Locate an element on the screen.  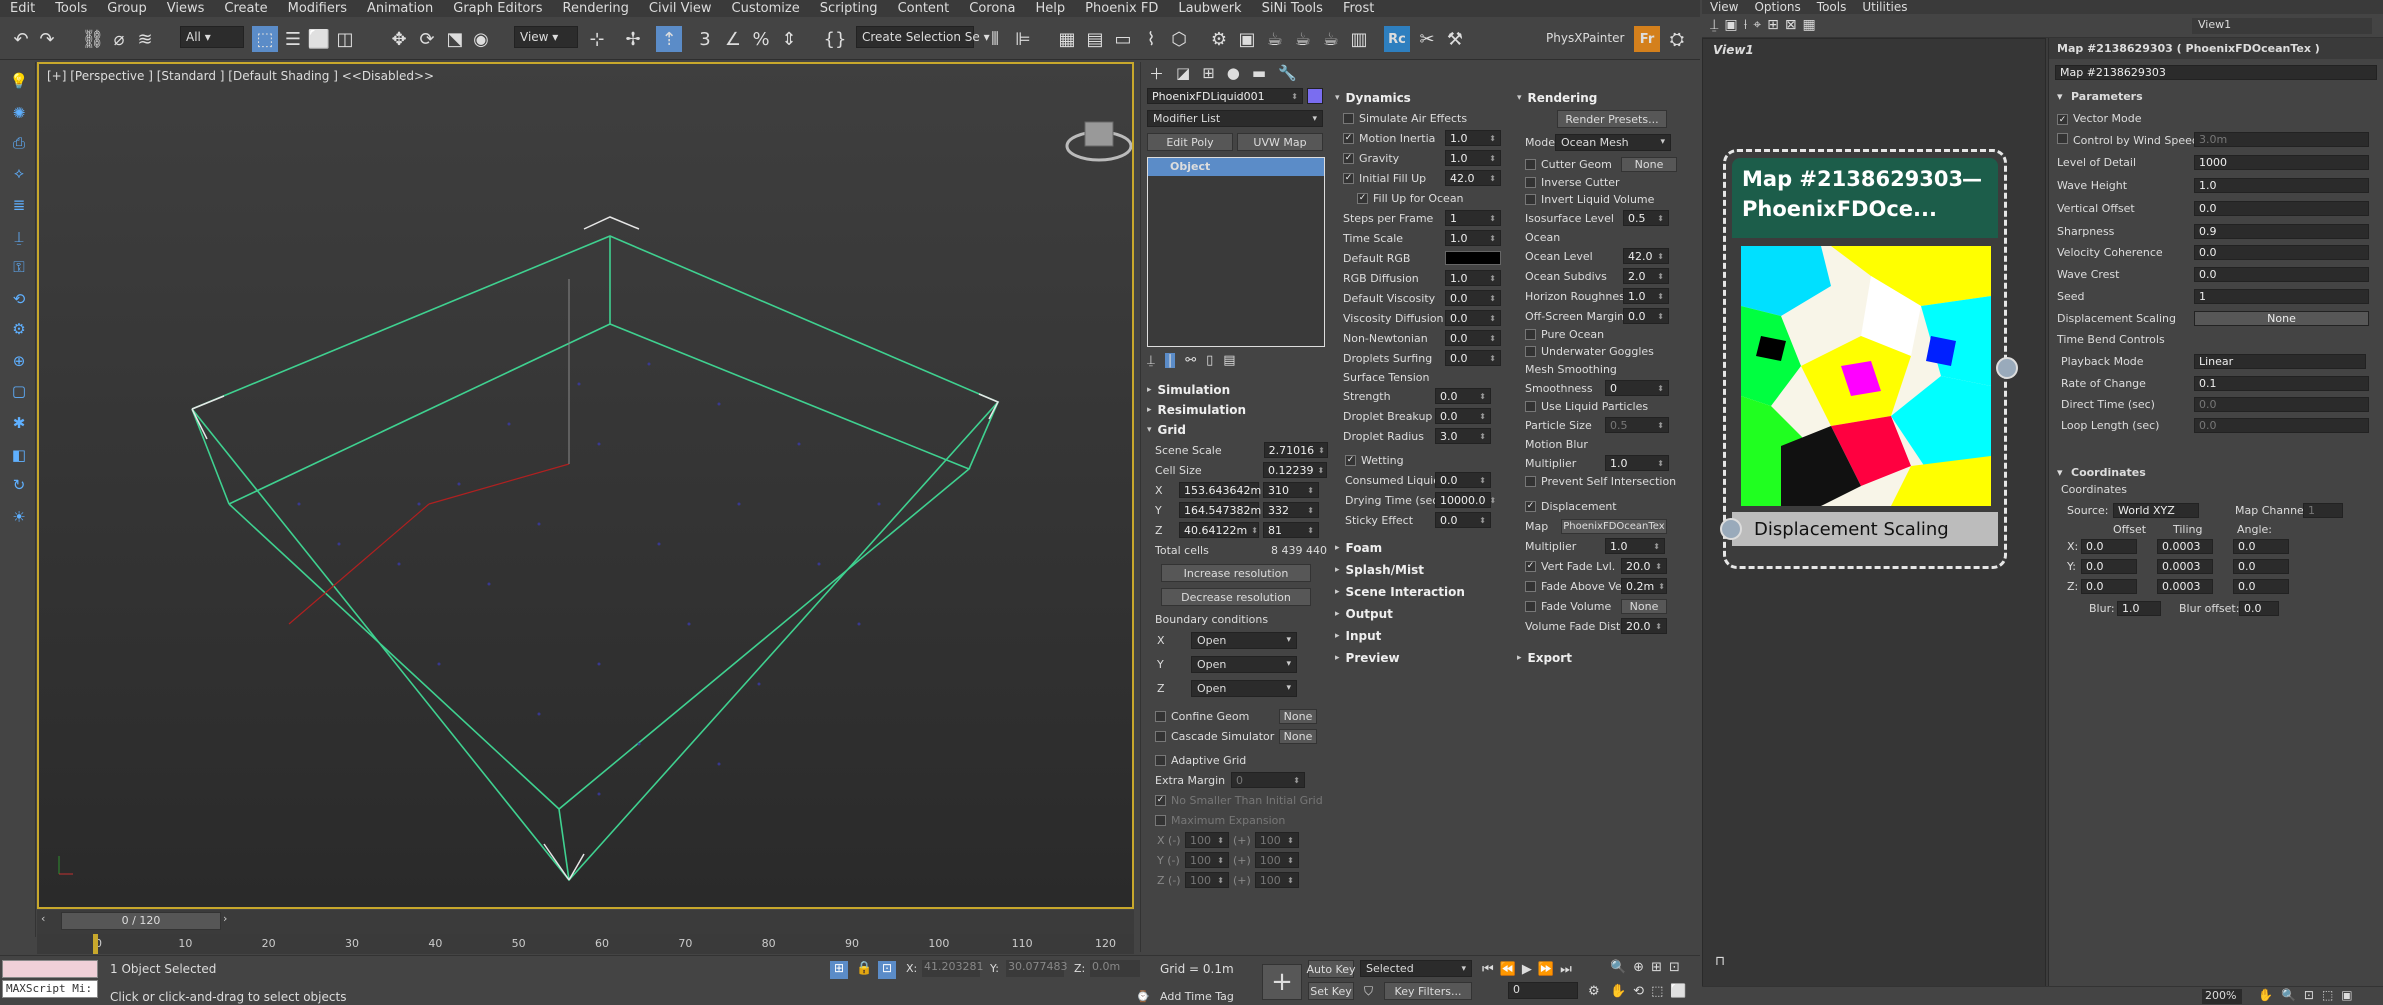
use-liquid-particles-checkbox is located at coordinates (1530, 406).